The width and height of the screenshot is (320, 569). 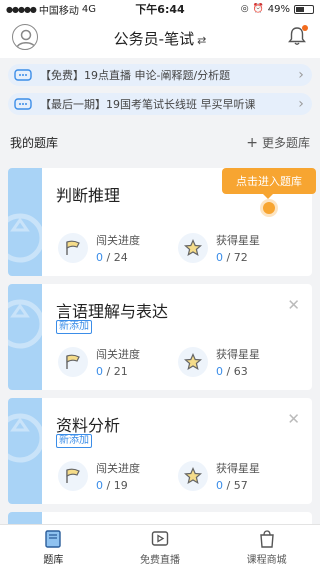 I want to click on progress-total: / 21, so click(x=117, y=371).